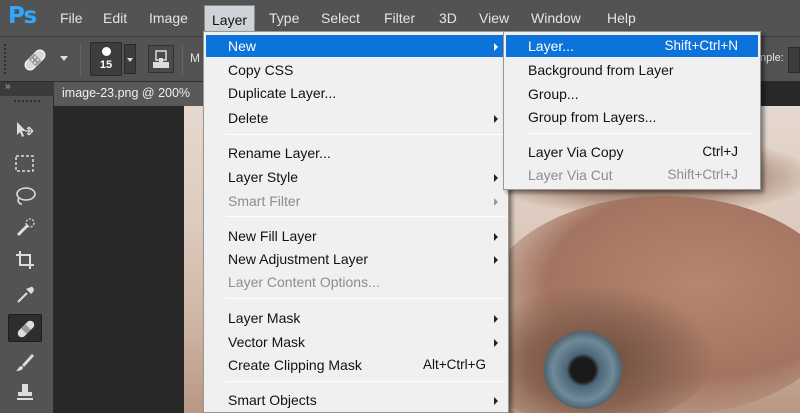  What do you see at coordinates (632, 152) in the screenshot?
I see `menu-item-layer-via-copy: Layer Via Copy Ctrl+J` at bounding box center [632, 152].